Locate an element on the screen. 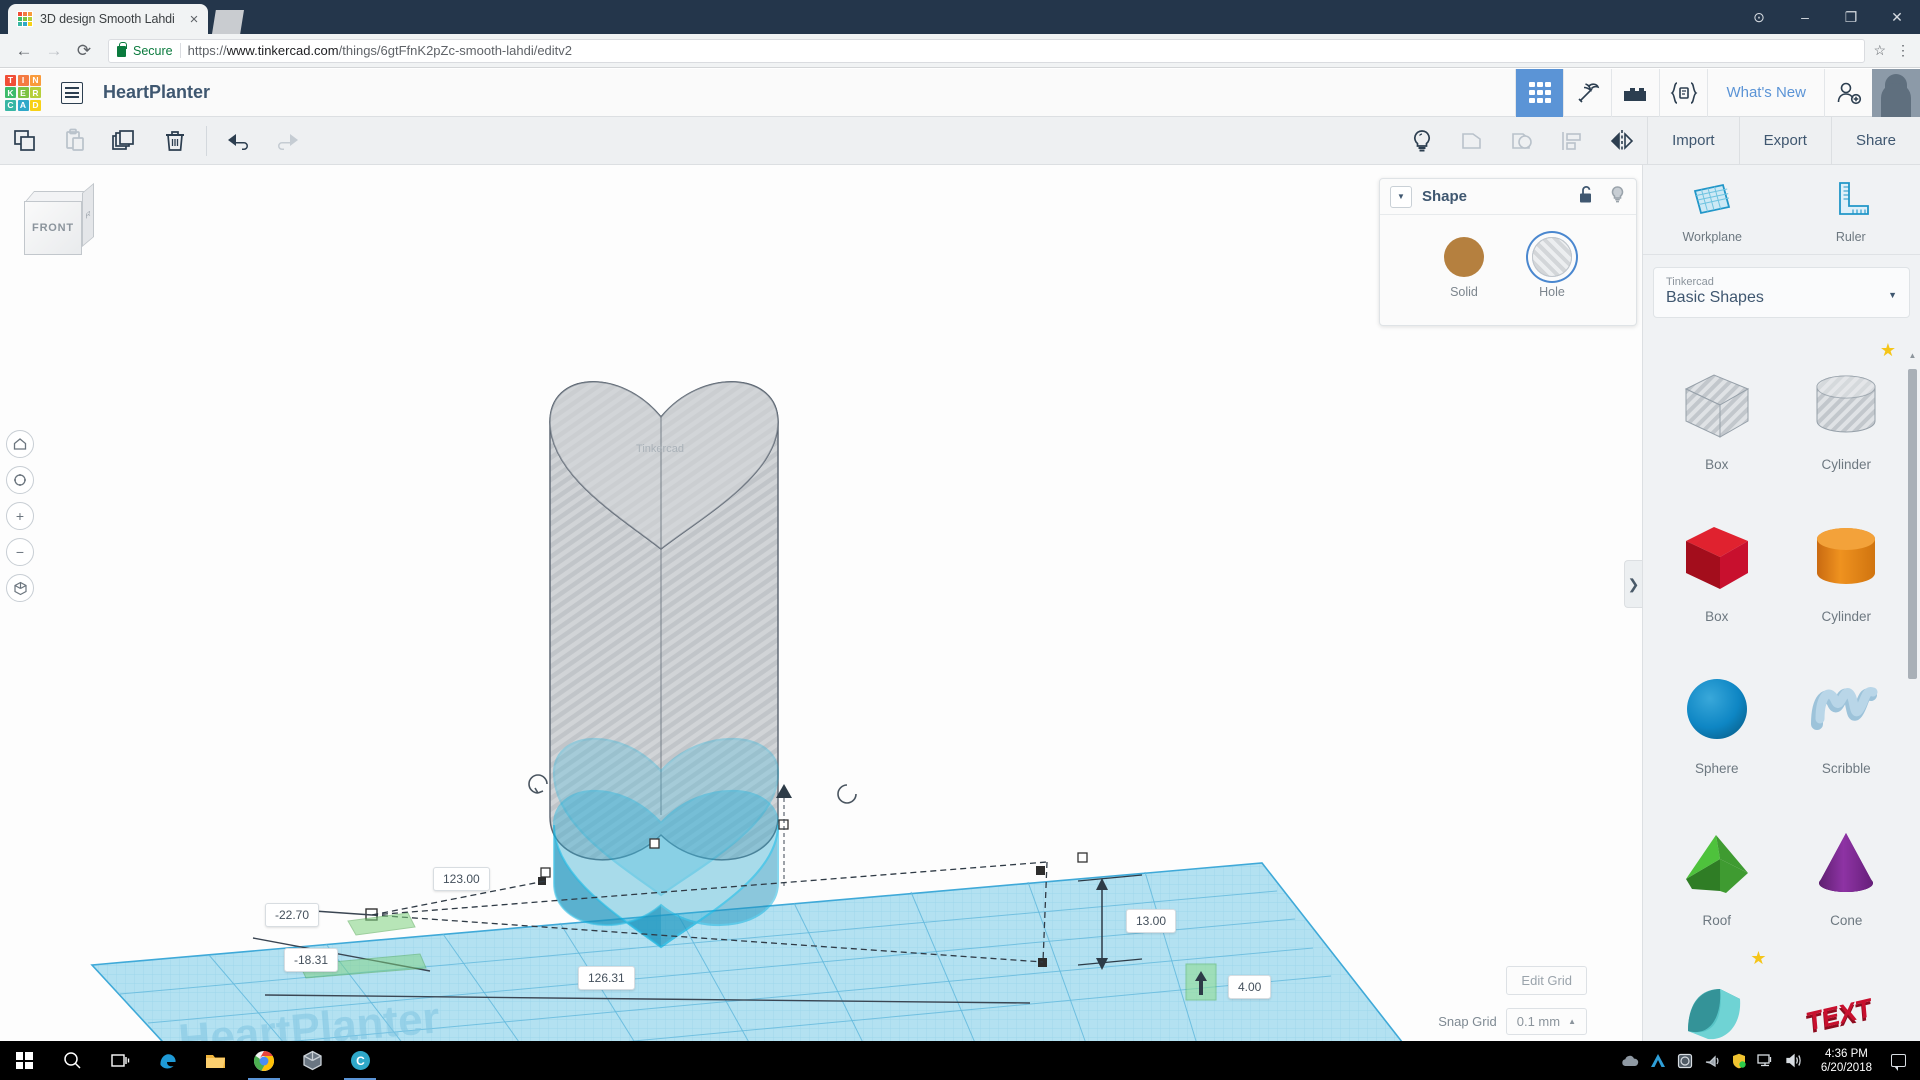  design-name: HeartPlanter is located at coordinates (156, 92).